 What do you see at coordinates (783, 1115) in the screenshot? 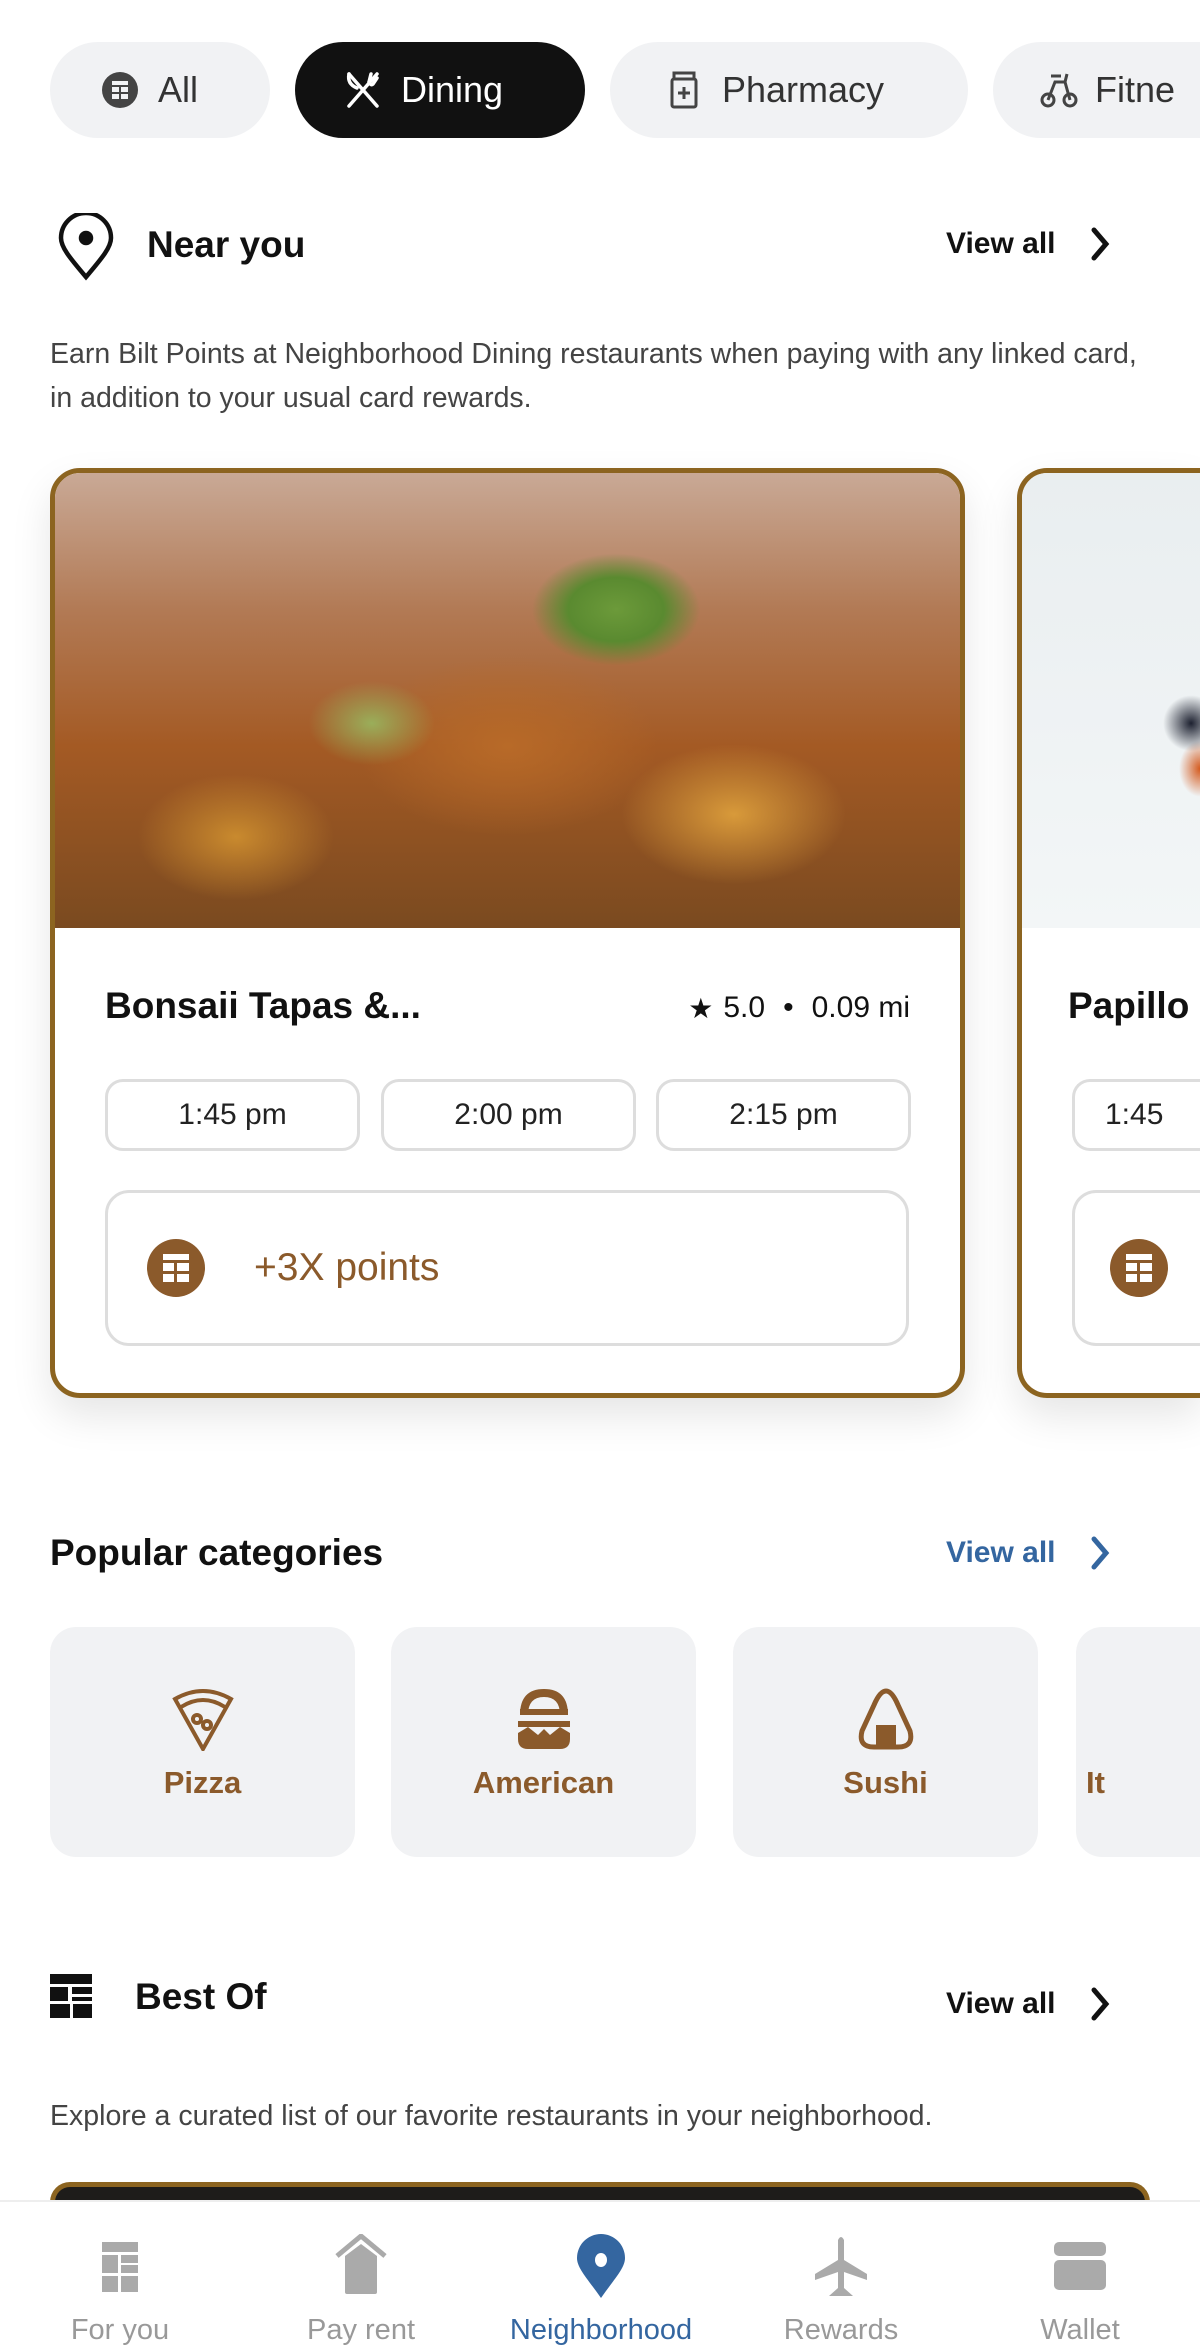
I see `time-slot-button: 2:15 pm` at bounding box center [783, 1115].